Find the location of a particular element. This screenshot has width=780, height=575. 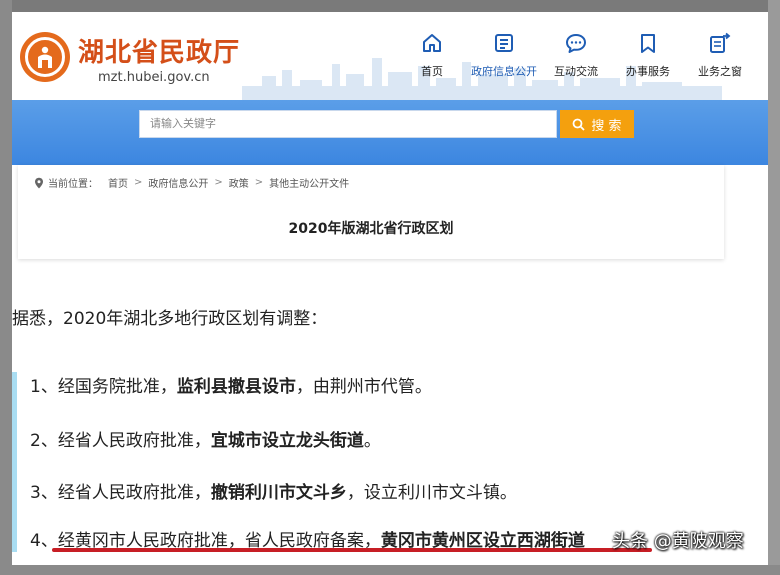

breadcrumb-item-policy: 政策 is located at coordinates (239, 182).